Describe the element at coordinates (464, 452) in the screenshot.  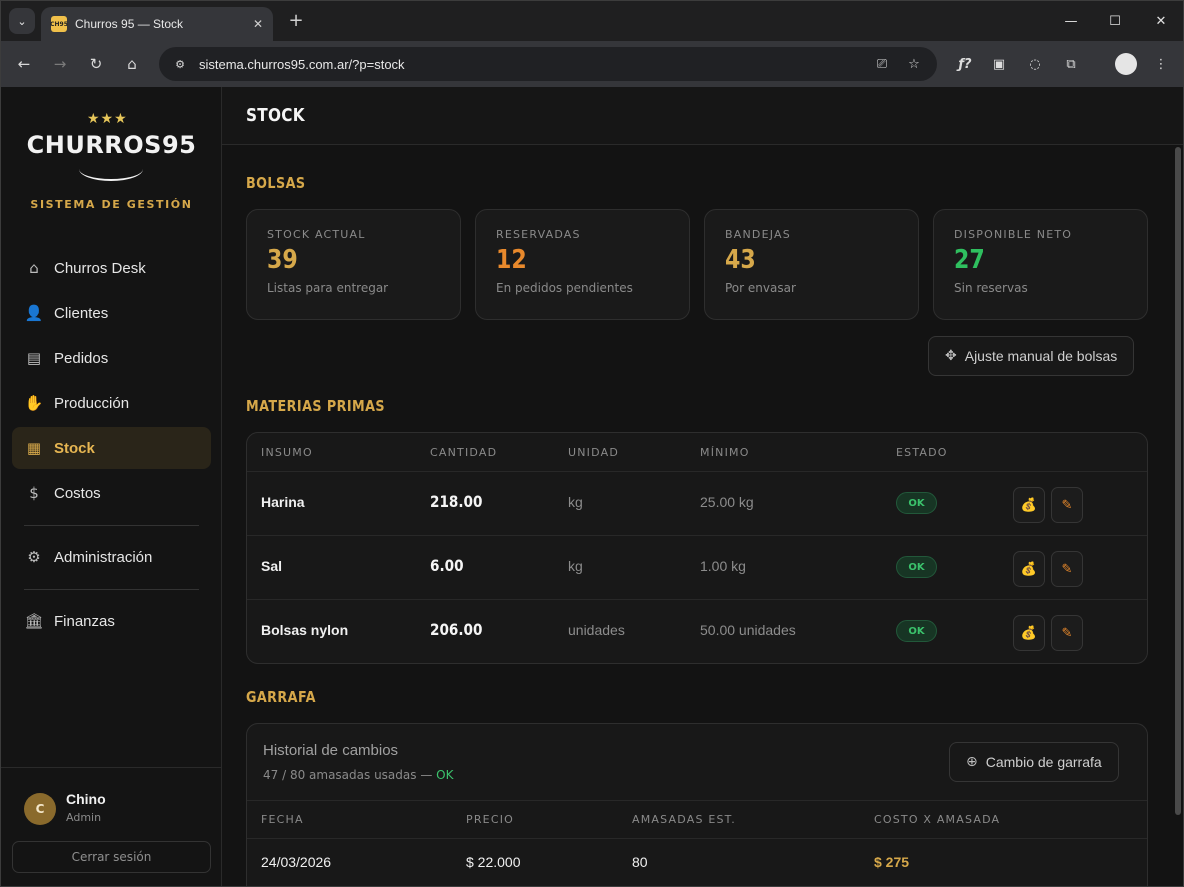
I see `column-header: CANTIDAD` at that location.